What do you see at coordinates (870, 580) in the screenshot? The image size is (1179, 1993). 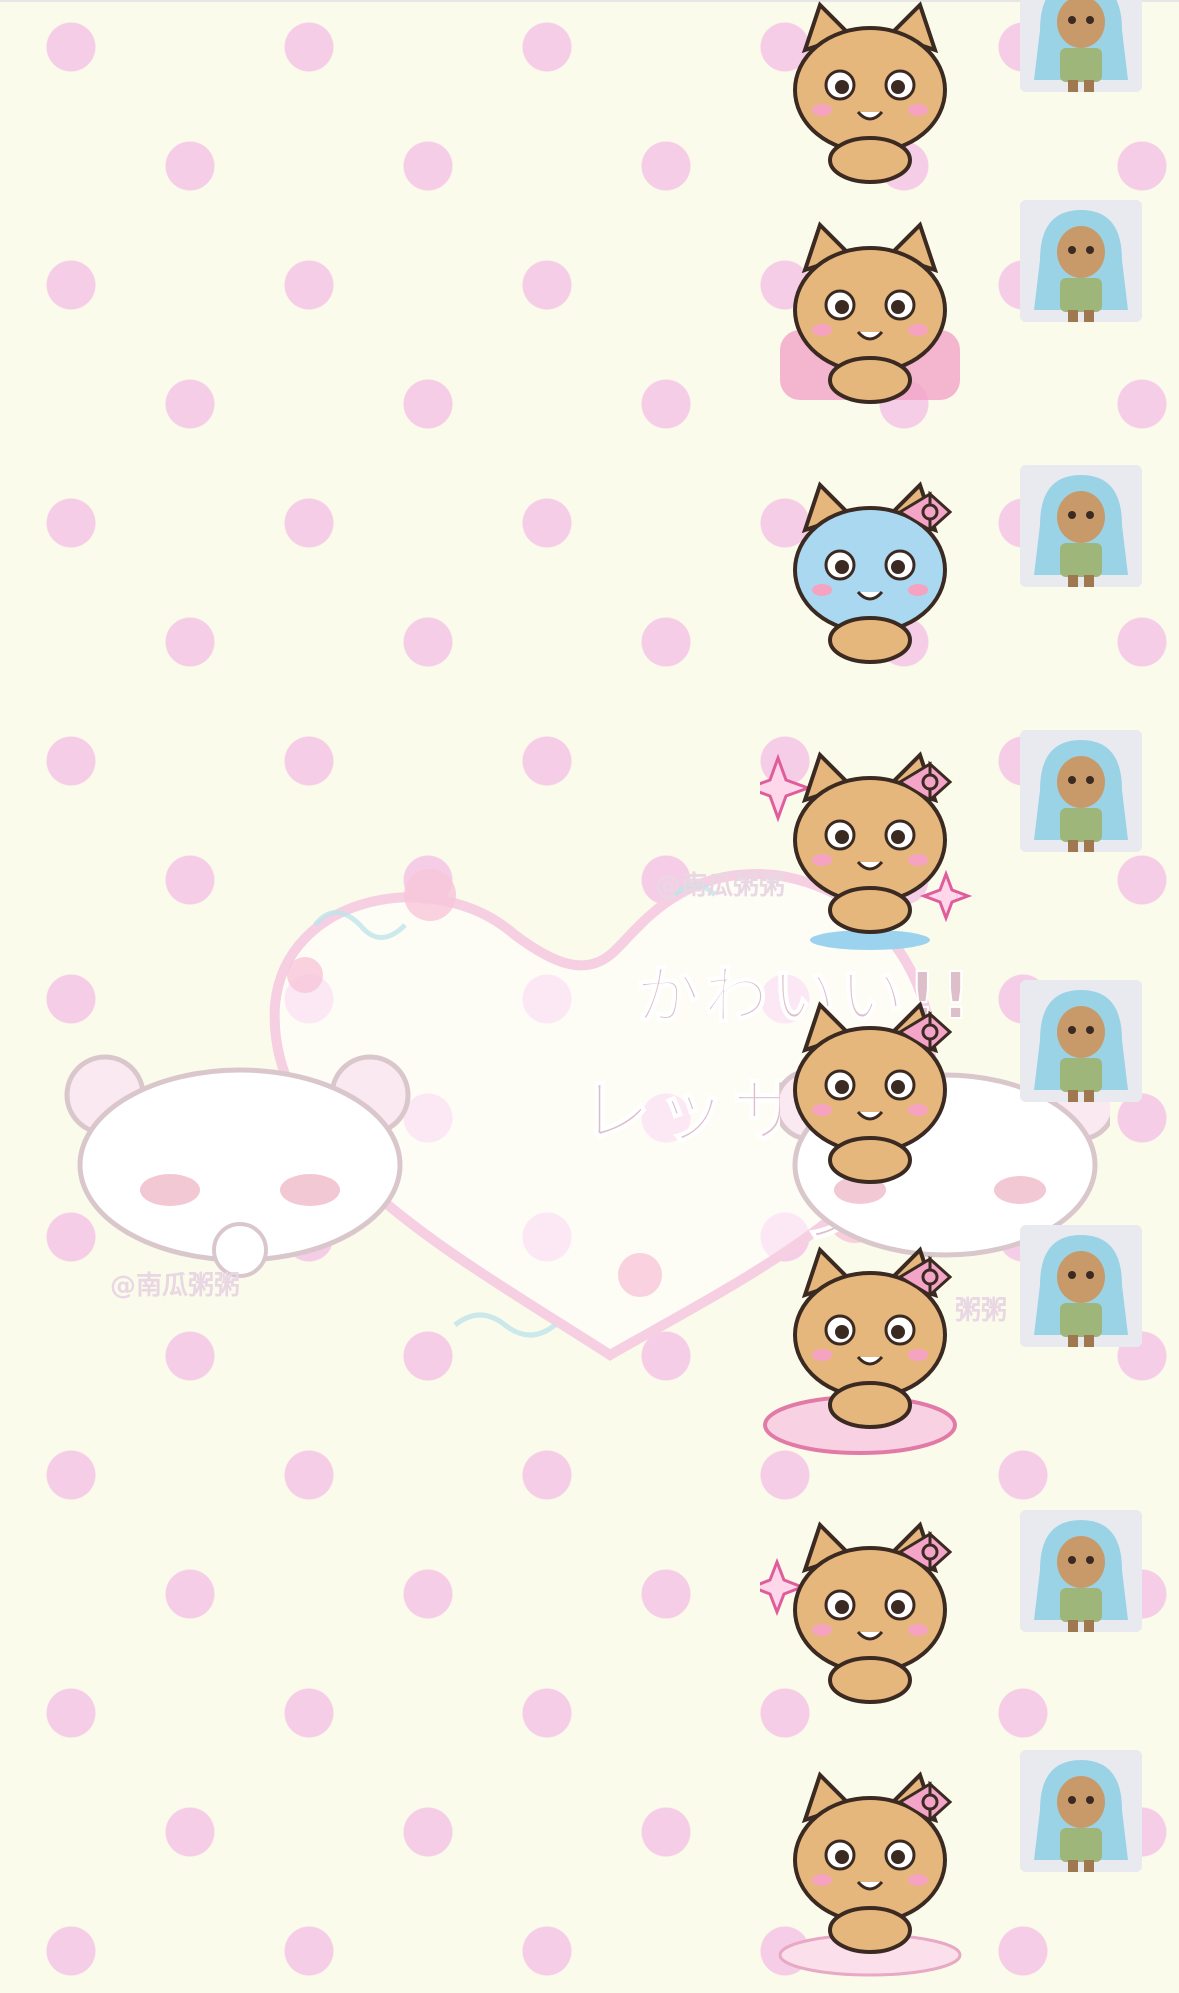 I see `cat-face-mask-sticker-icon` at bounding box center [870, 580].